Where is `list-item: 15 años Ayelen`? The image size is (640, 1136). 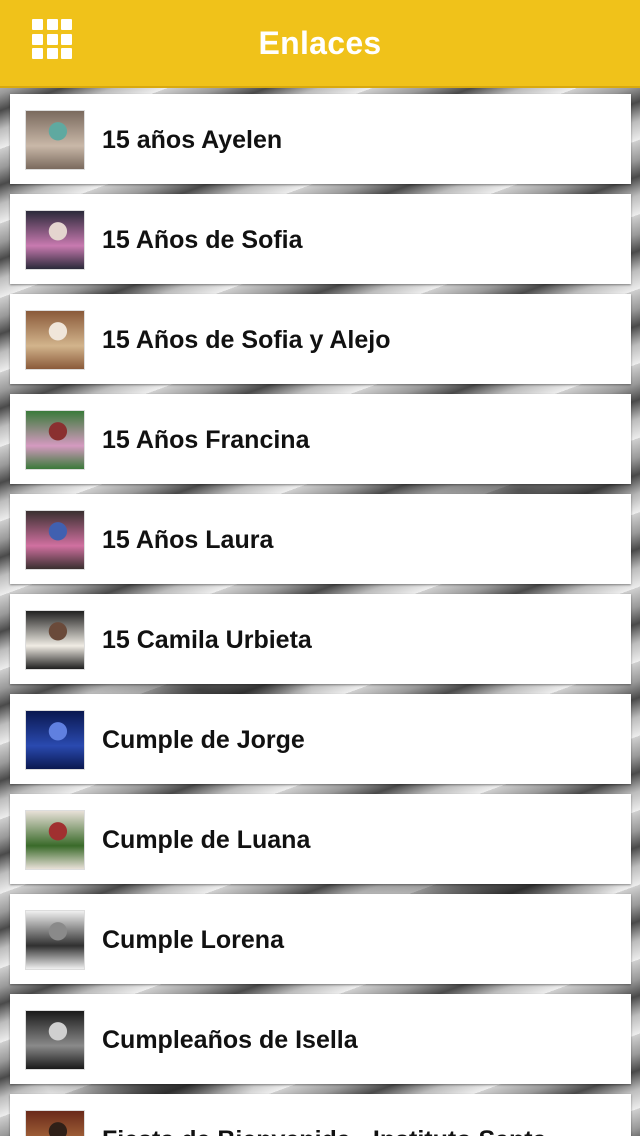 list-item: 15 años Ayelen is located at coordinates (320, 139).